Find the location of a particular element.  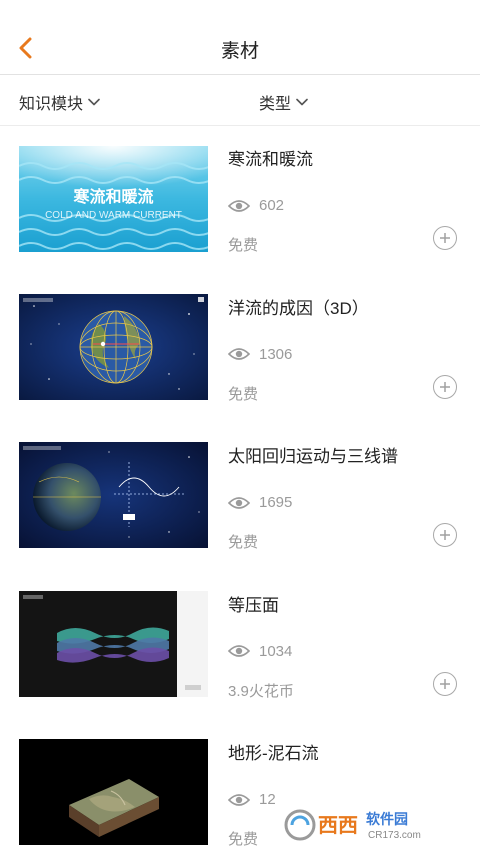

thumbnail-subtitle: COLD AND WARM CURRENT is located at coordinates (113, 215).